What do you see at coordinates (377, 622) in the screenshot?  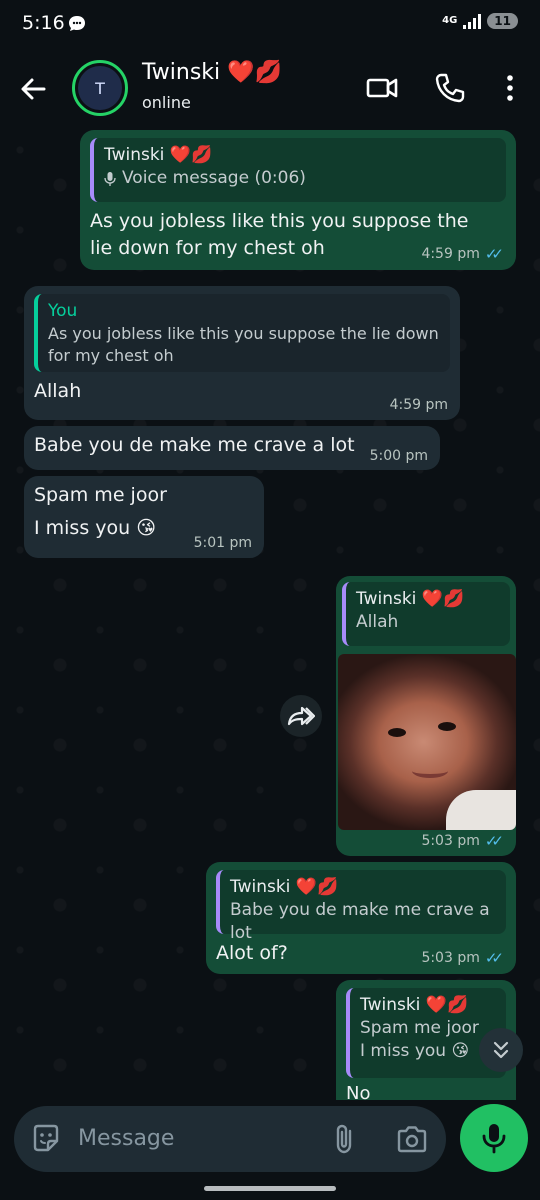 I see `quote-content: Allah` at bounding box center [377, 622].